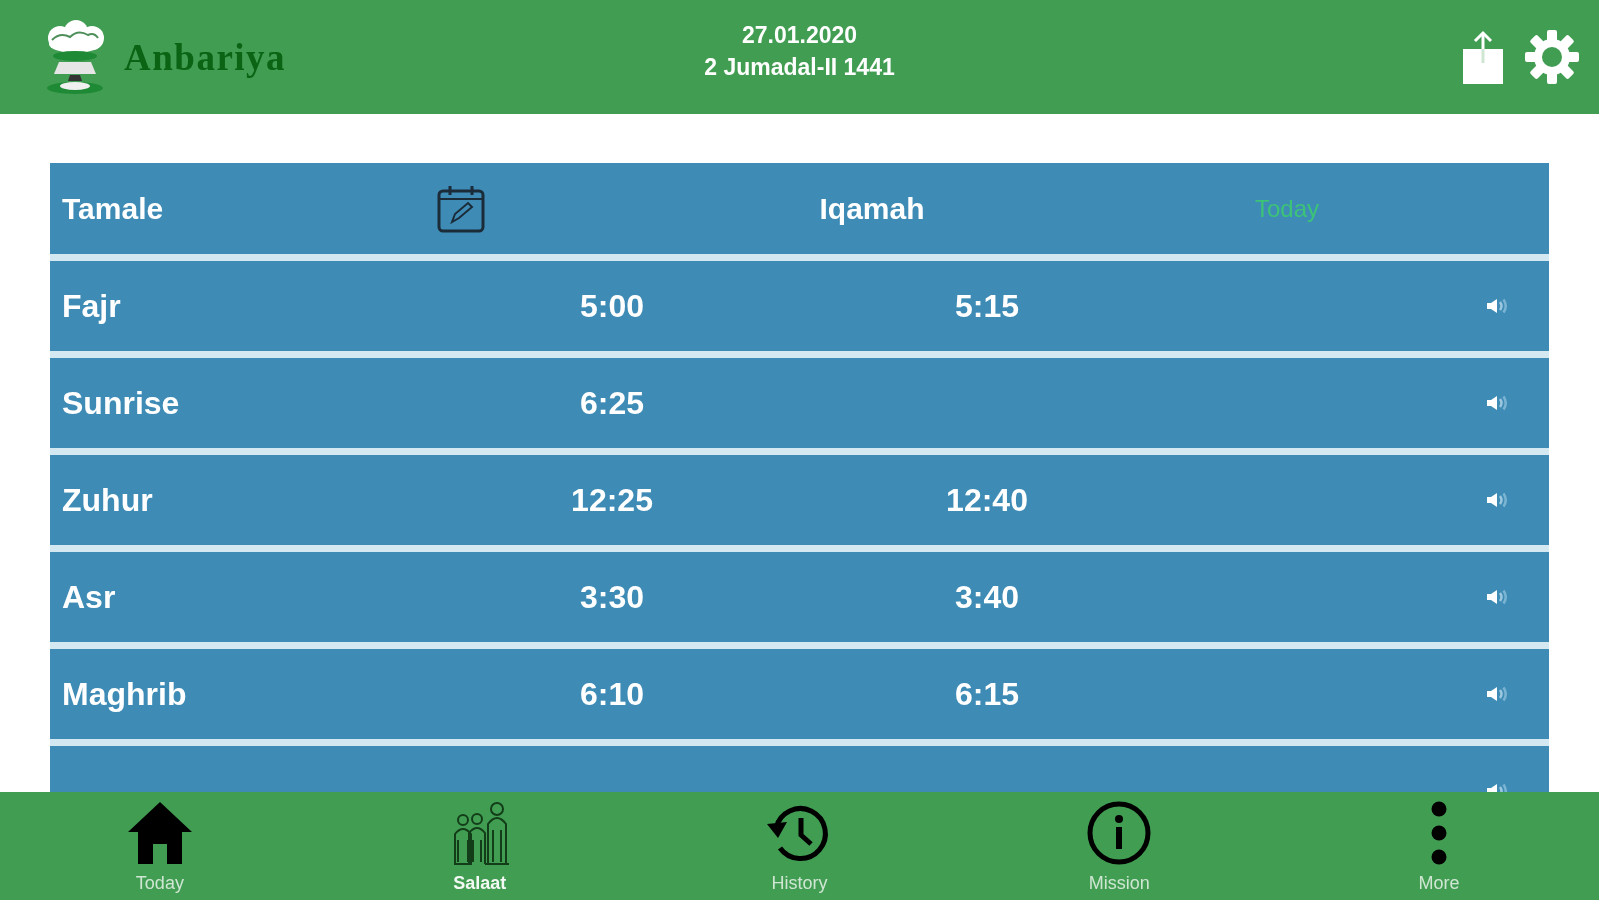 The image size is (1599, 900). I want to click on prayer-time: 12:25, so click(612, 500).